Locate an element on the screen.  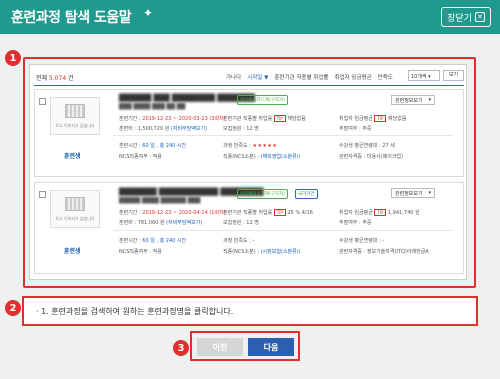
next-button: 다음 is located at coordinates (271, 347).